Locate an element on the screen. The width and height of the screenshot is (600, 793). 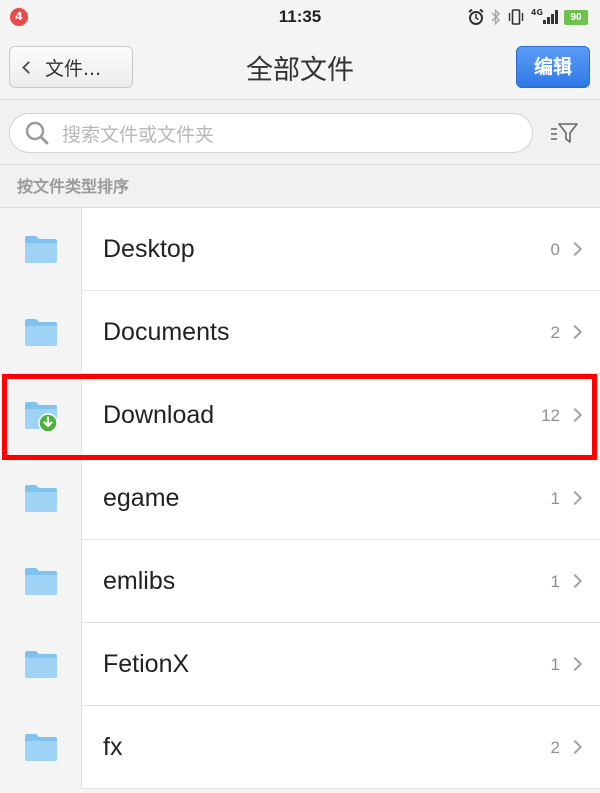
signal-strength-icon is located at coordinates (550, 17).